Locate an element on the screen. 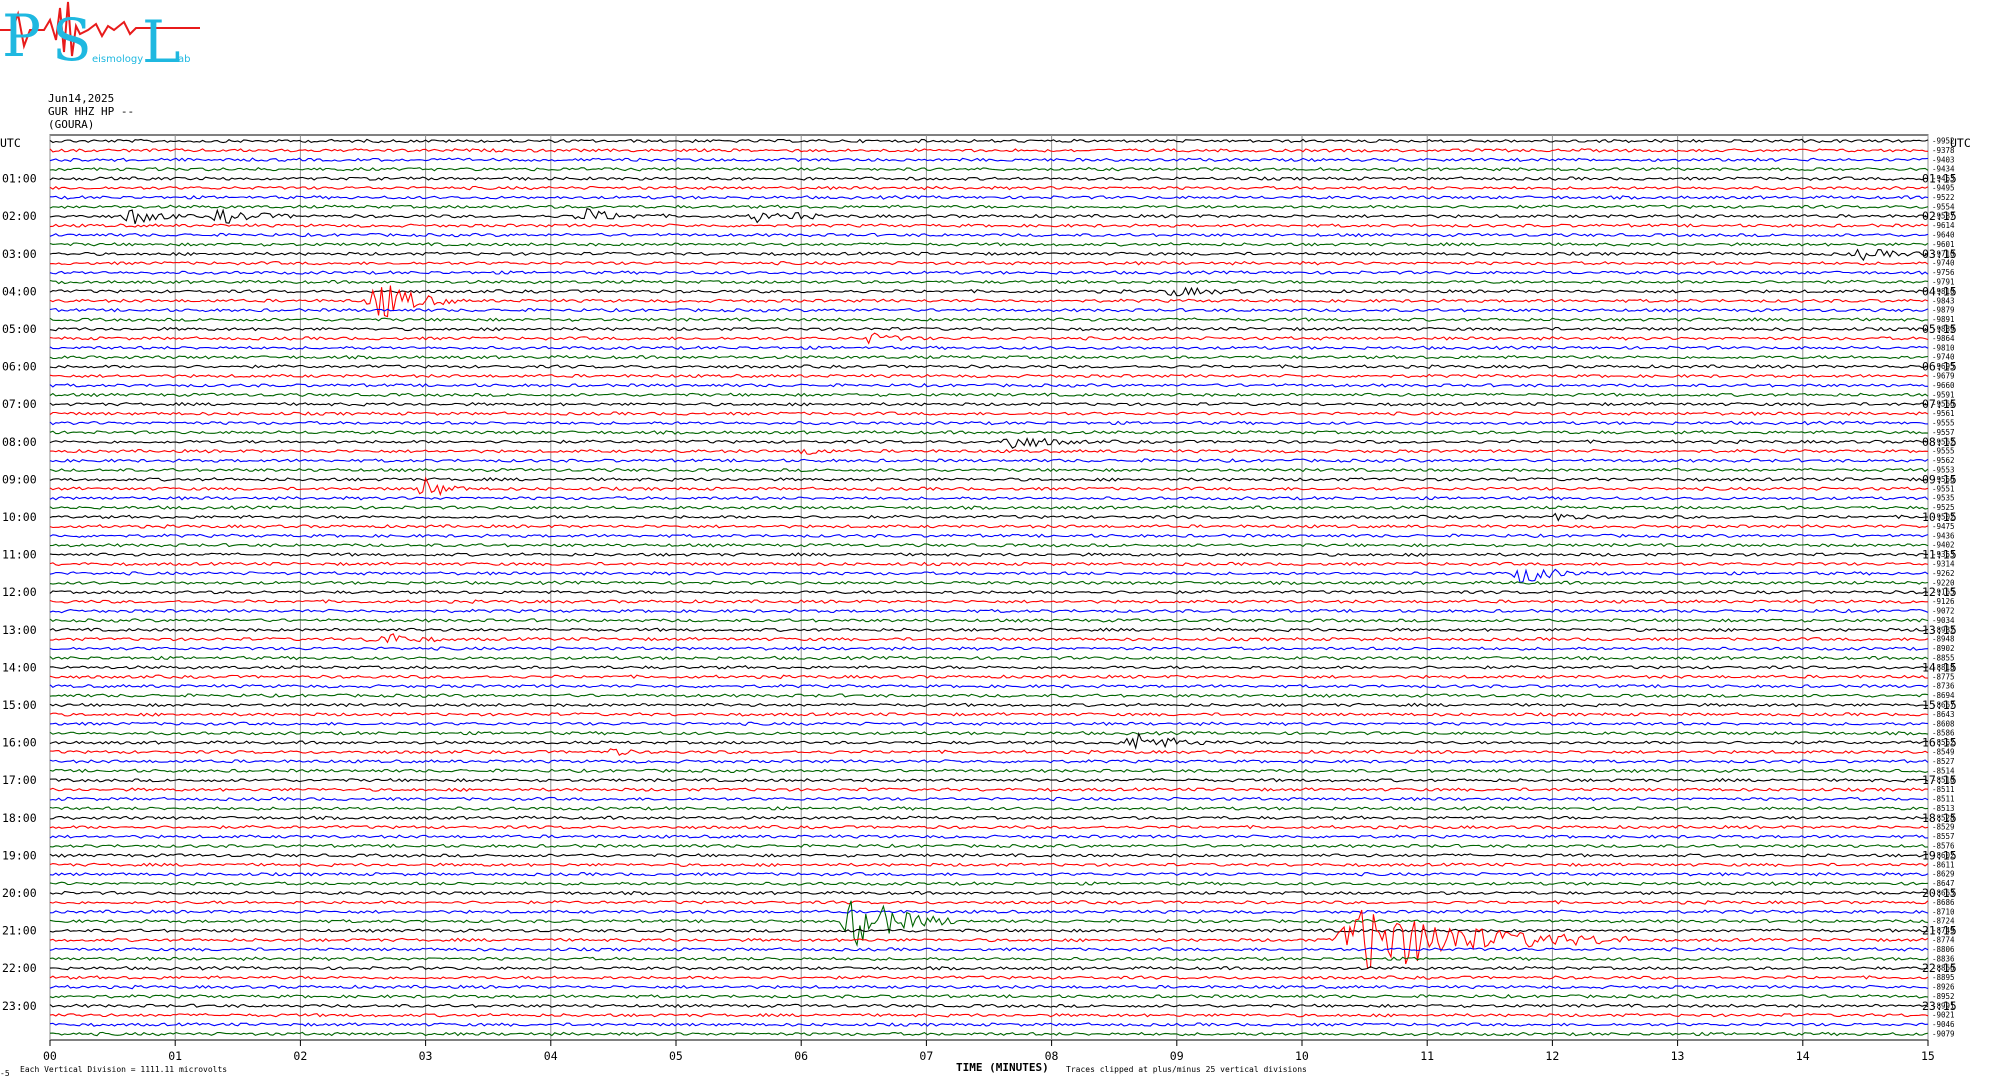  trace-offset-label: -9614 is located at coordinates (1943, 225).